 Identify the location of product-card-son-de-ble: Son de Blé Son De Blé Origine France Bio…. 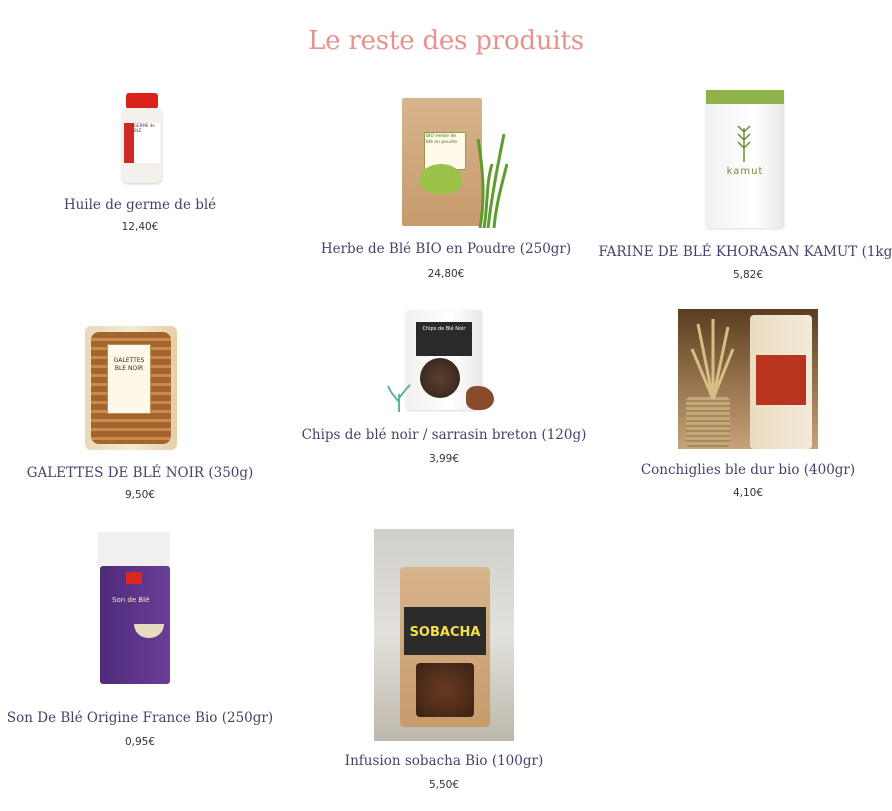
(150, 645).